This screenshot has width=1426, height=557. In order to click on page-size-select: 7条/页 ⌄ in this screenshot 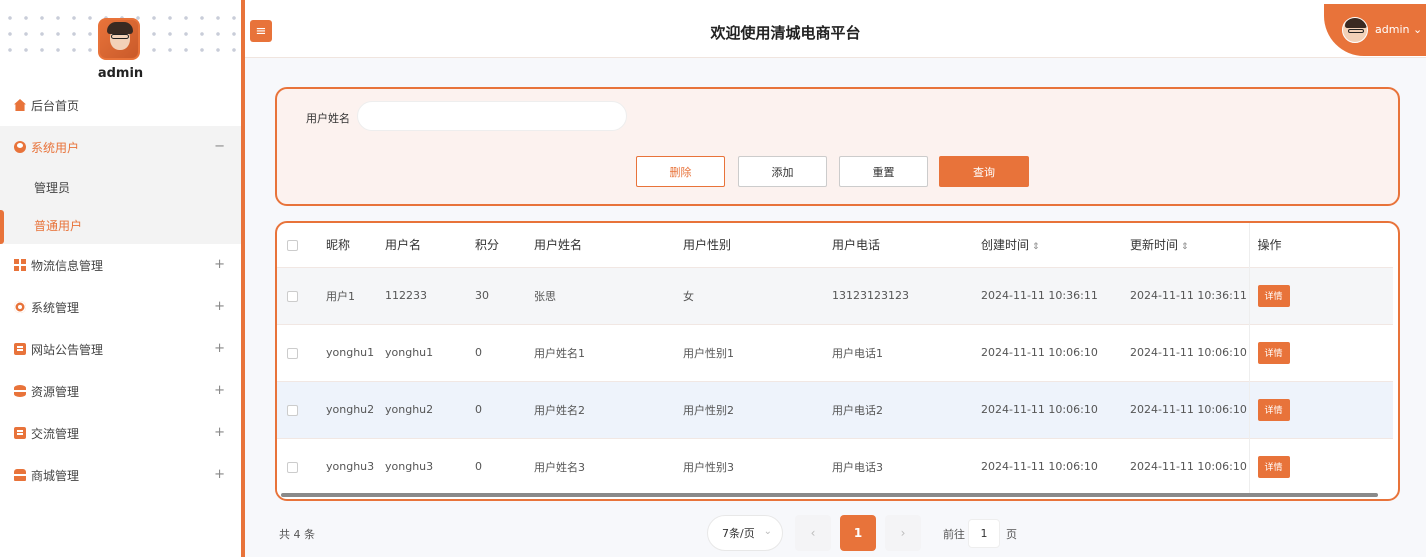, I will do `click(745, 533)`.